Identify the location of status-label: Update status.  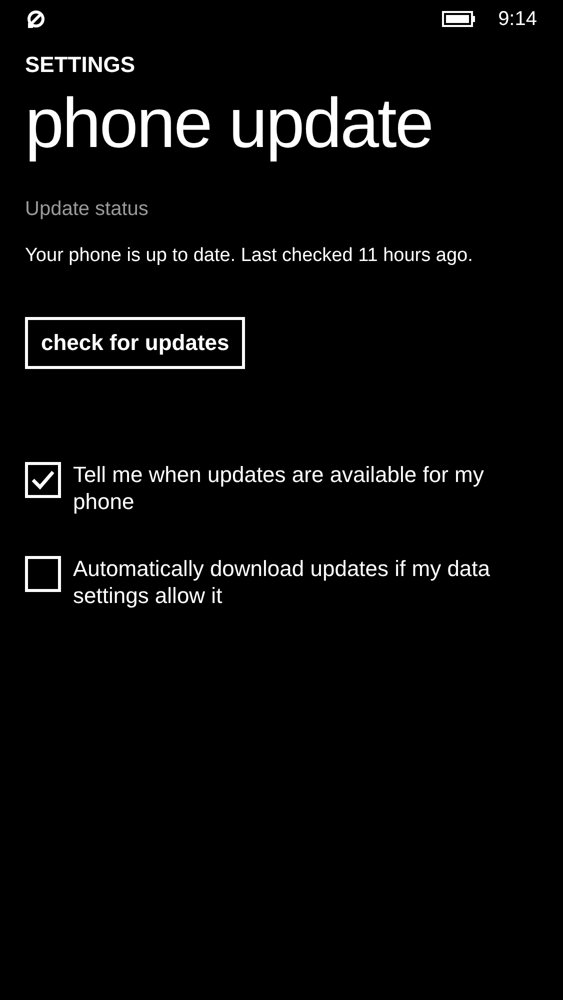
(87, 209).